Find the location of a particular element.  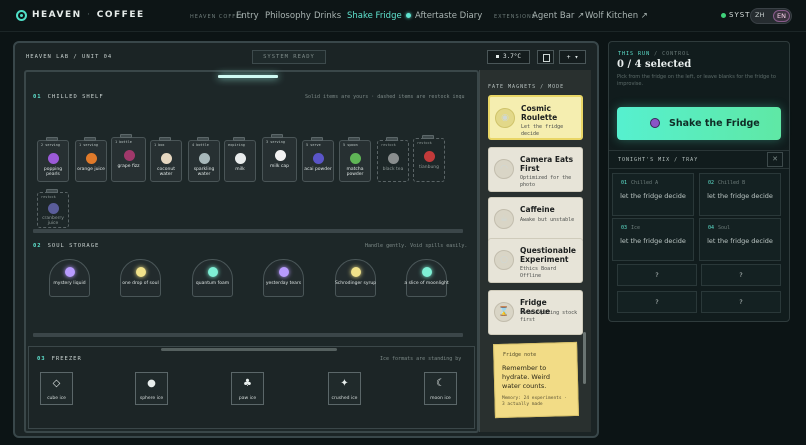

item-name: tianbung is located at coordinates (429, 167).